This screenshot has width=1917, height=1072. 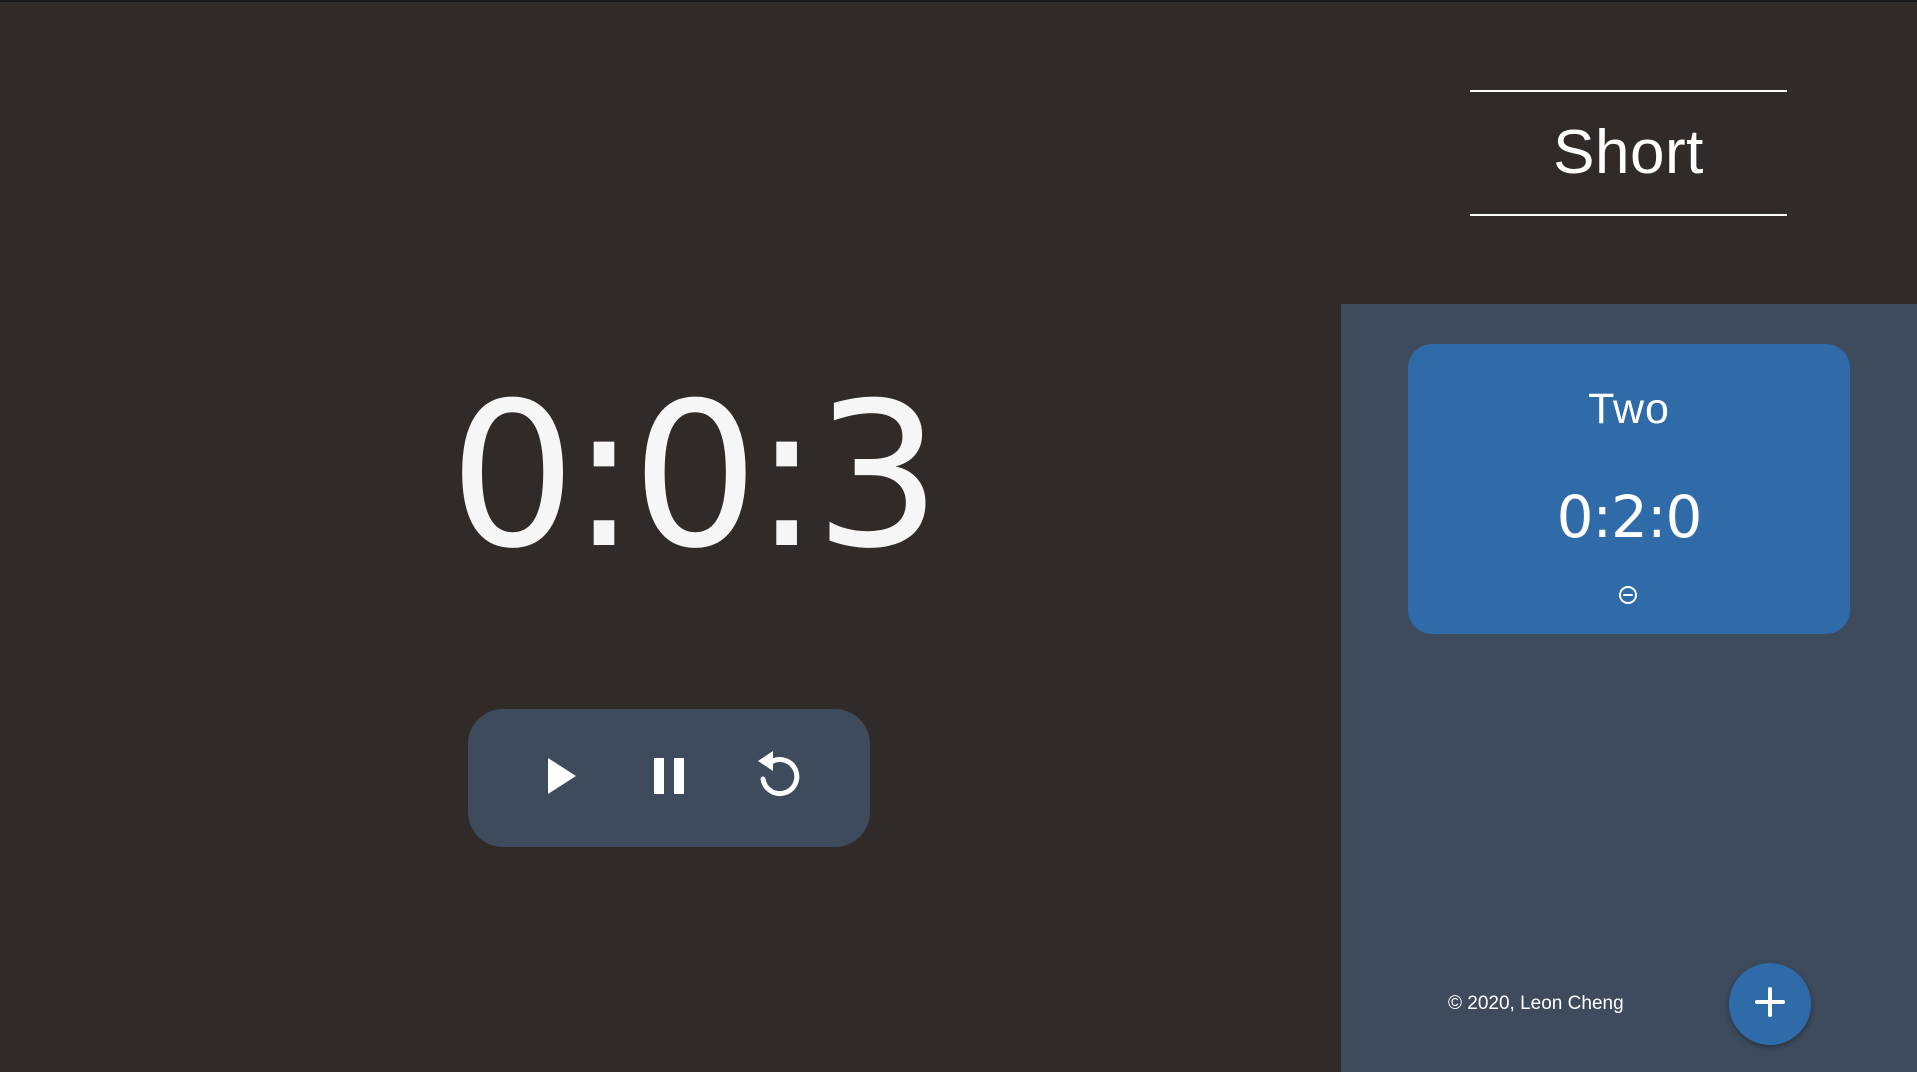 What do you see at coordinates (1536, 1003) in the screenshot?
I see `copyright-text: © 2020, Leon Cheng` at bounding box center [1536, 1003].